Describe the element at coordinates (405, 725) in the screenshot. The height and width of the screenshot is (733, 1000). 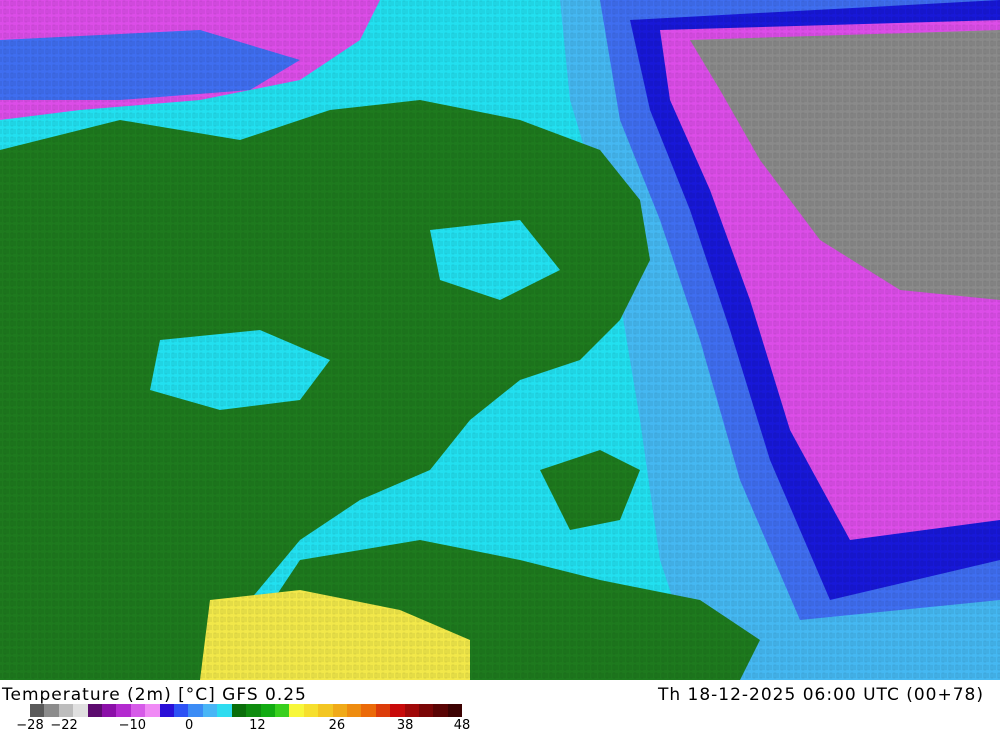
I see `scale-label: 38` at that location.